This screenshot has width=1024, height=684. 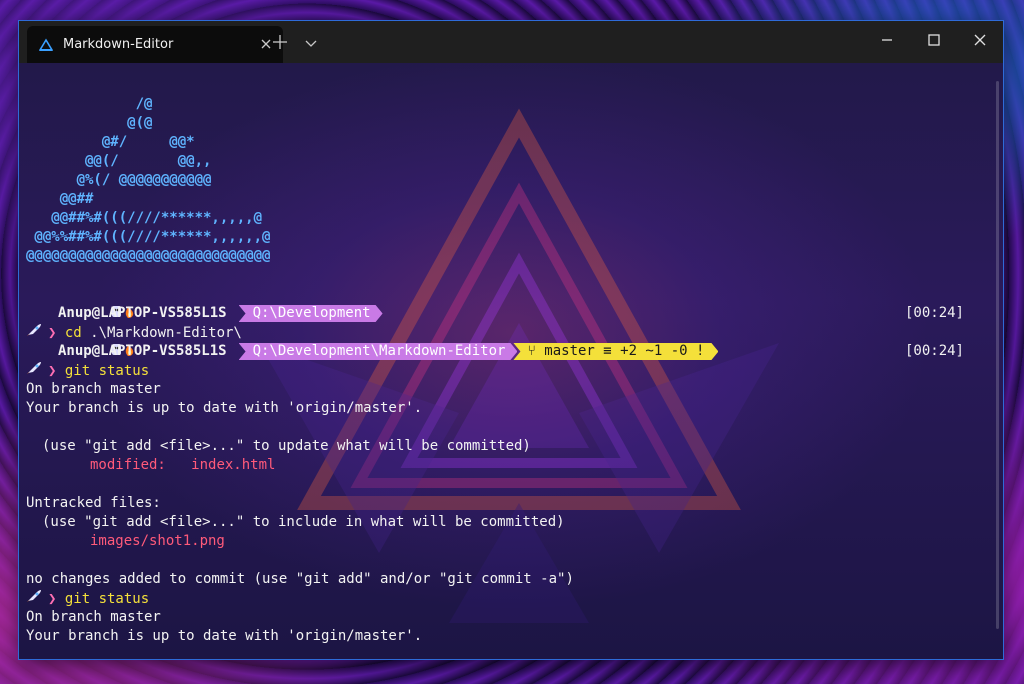 What do you see at coordinates (506, 332) in the screenshot?
I see `command-line: ❯ cd .\Markdown-Editor\` at bounding box center [506, 332].